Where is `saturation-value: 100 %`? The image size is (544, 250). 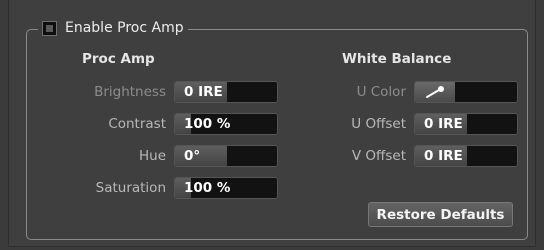
saturation-value: 100 % is located at coordinates (207, 188).